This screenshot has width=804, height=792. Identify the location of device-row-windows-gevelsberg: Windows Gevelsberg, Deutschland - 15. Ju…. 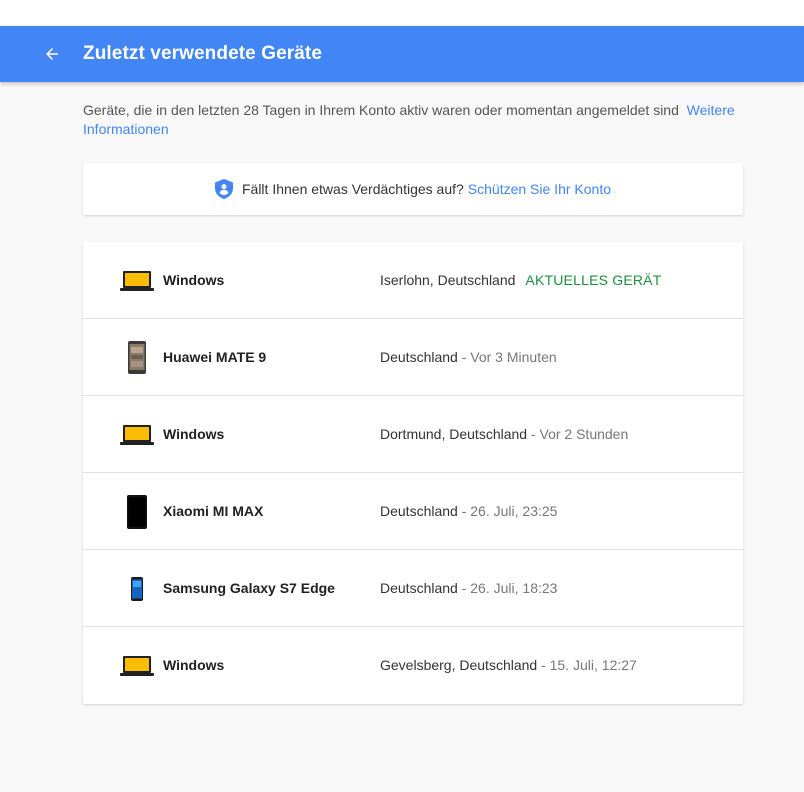
(413, 665).